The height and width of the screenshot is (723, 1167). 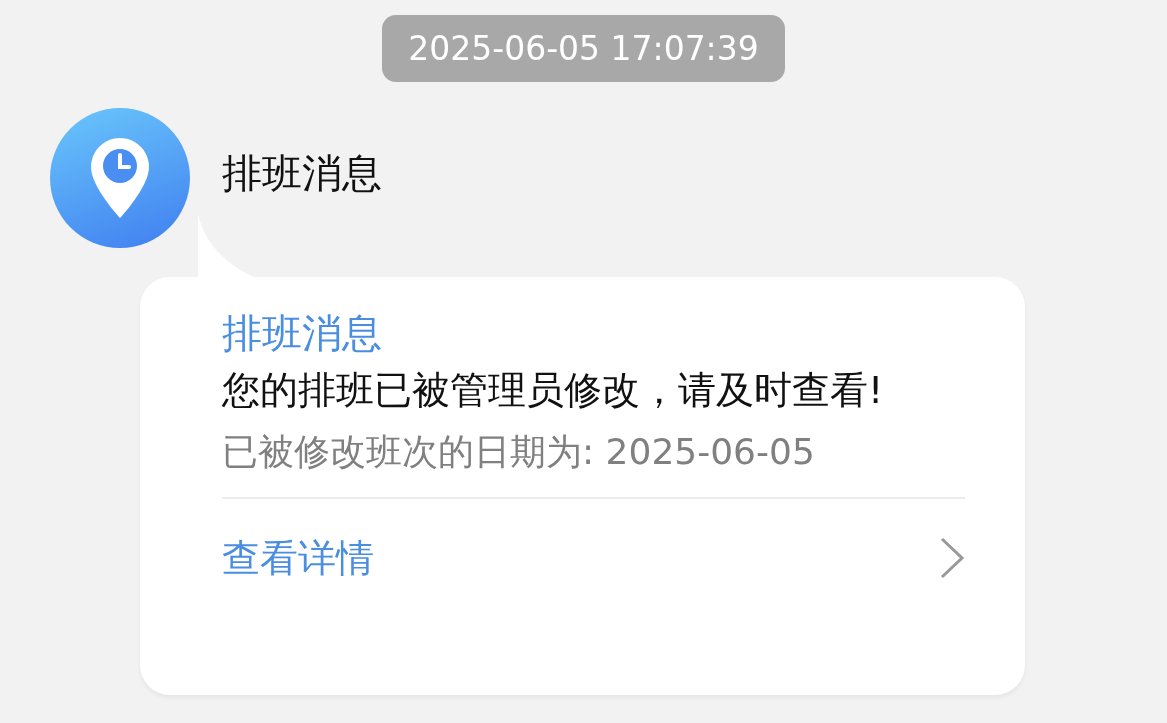 What do you see at coordinates (519, 452) in the screenshot?
I see `message-detail: 已被修改班次的日期为: 2025-06-05` at bounding box center [519, 452].